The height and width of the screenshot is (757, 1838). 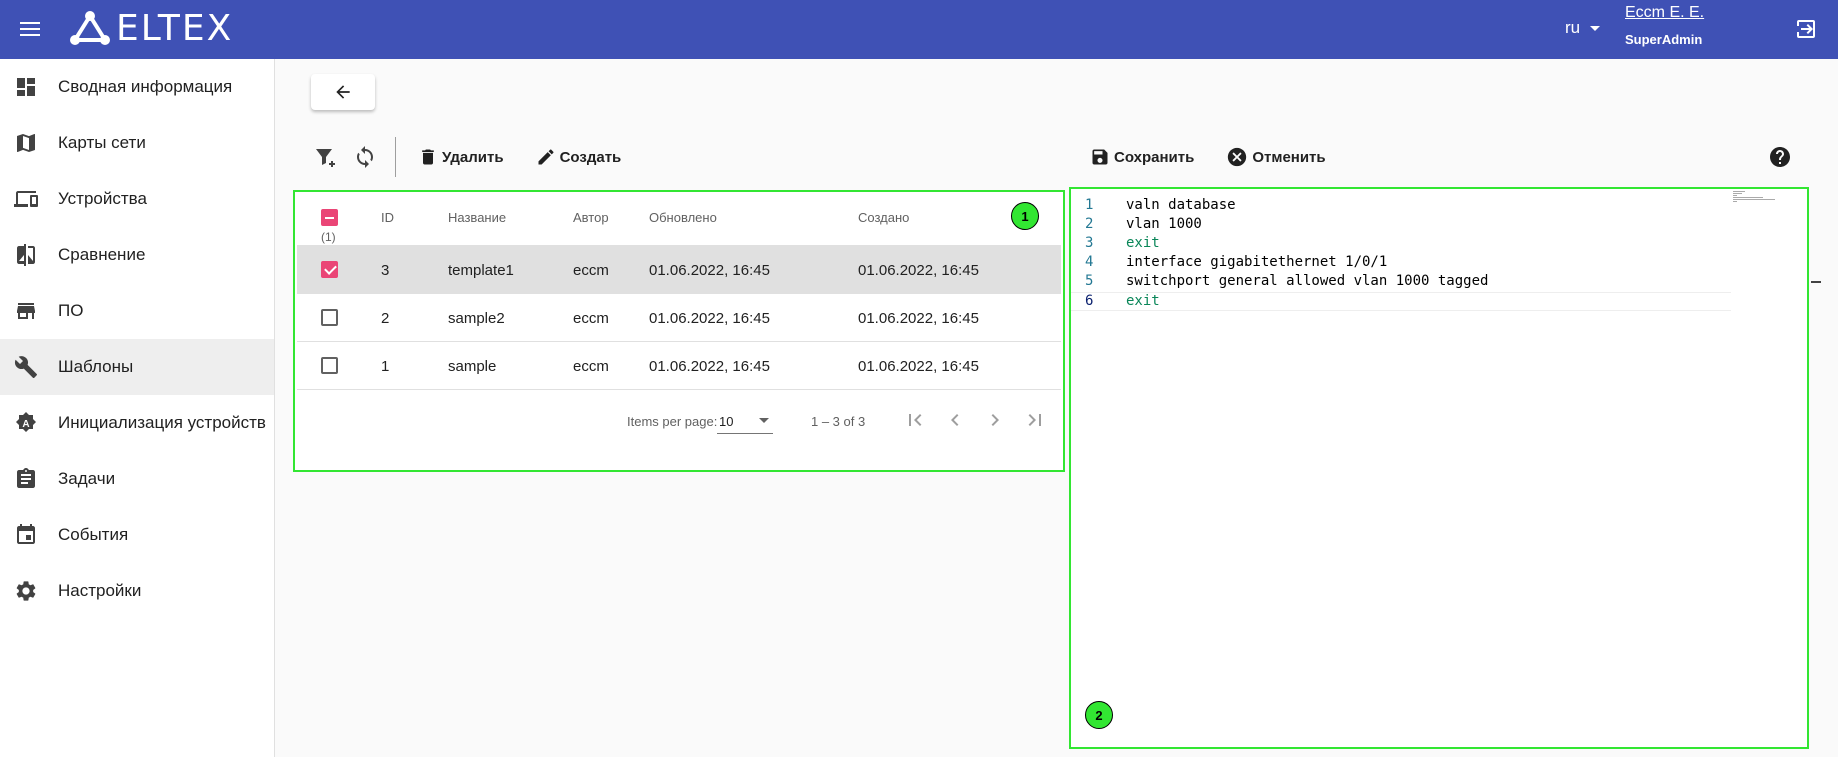 What do you see at coordinates (387, 217) in the screenshot?
I see `column-header-id: ID` at bounding box center [387, 217].